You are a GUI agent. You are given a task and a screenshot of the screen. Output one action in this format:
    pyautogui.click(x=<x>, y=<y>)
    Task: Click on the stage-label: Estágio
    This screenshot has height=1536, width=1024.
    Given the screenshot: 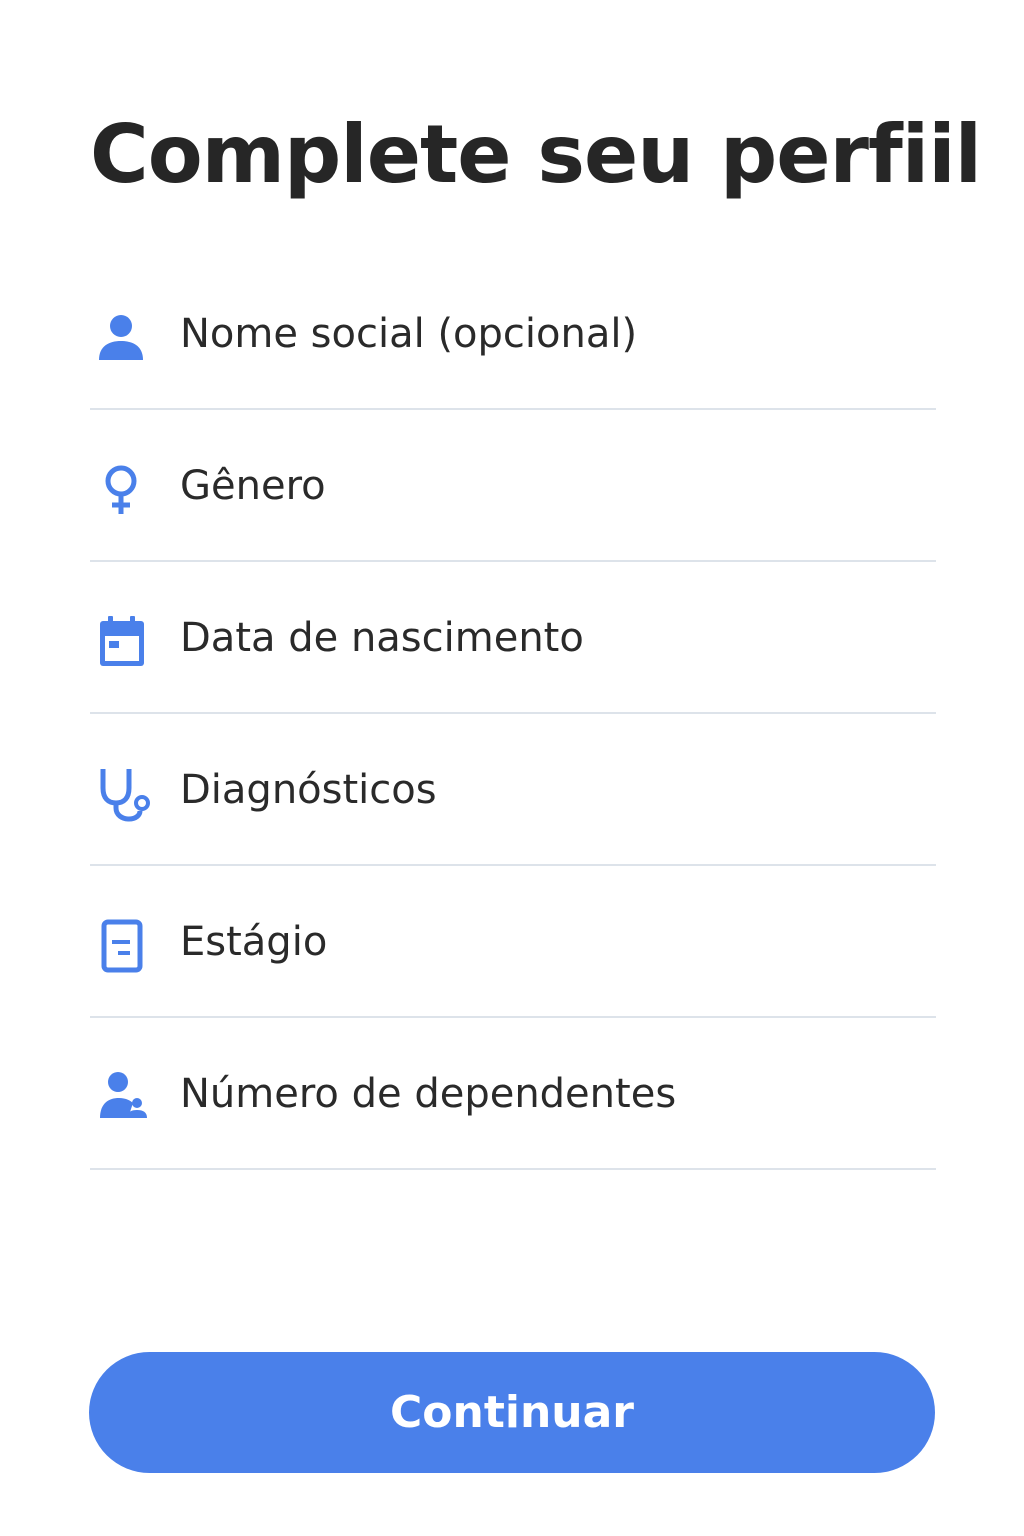 What is the action you would take?
    pyautogui.click(x=254, y=942)
    